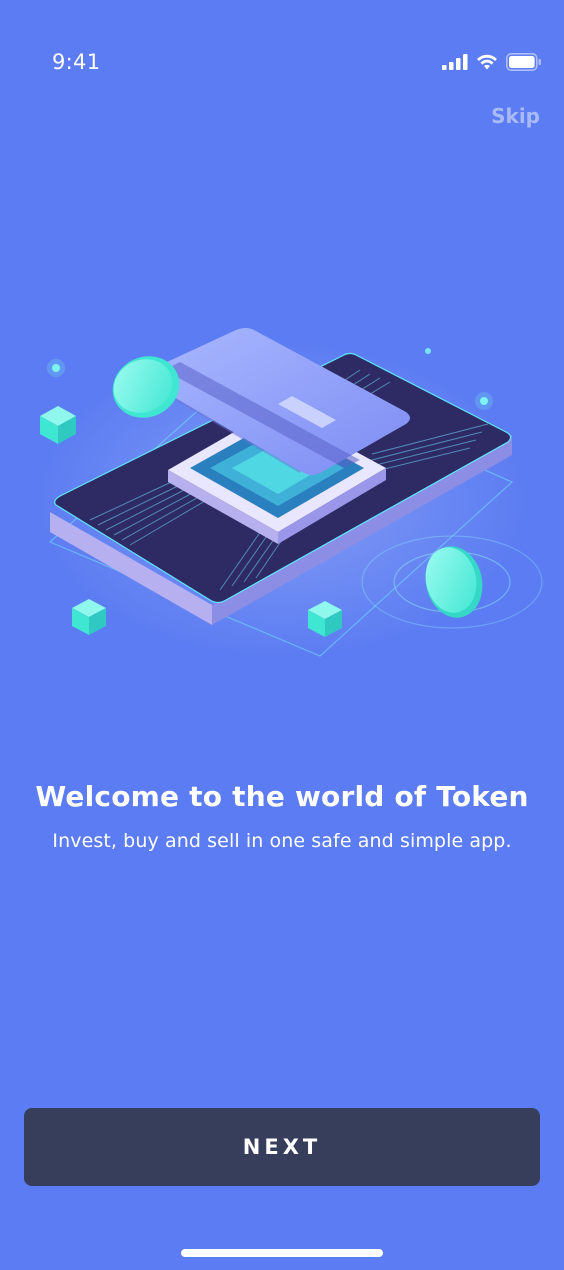 The height and width of the screenshot is (1270, 564). I want to click on status-icons, so click(492, 62).